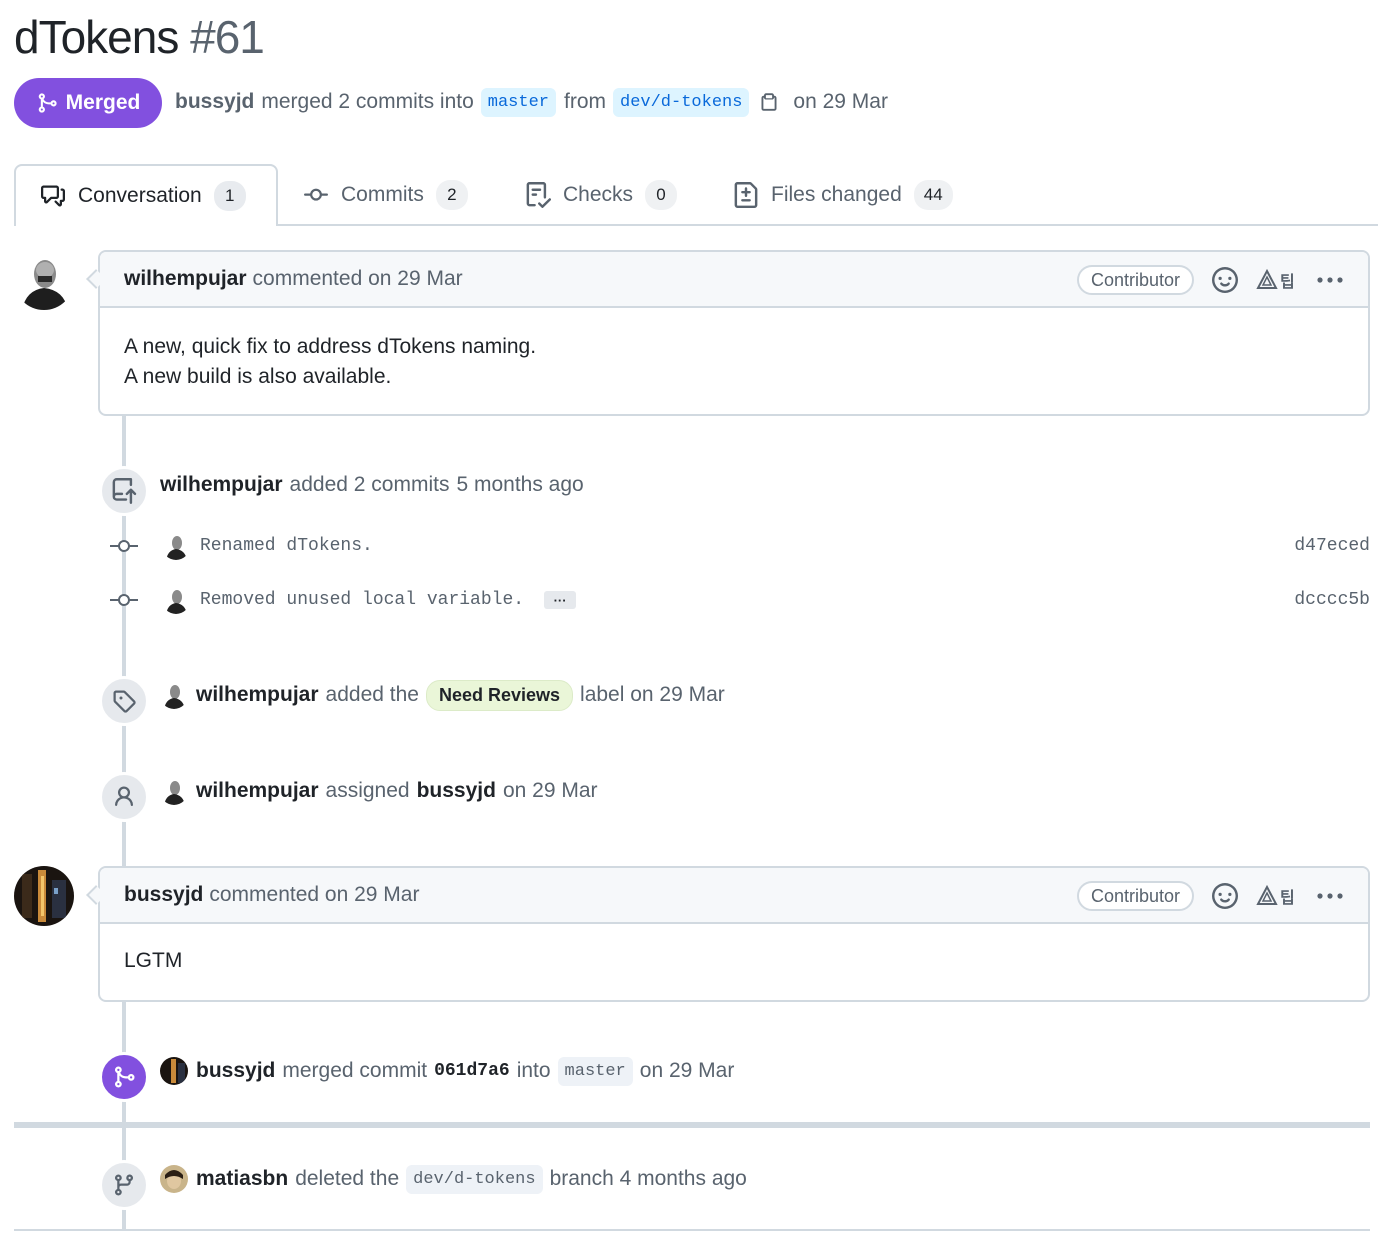 This screenshot has height=1248, width=1378. I want to click on avatar-bussyjd, so click(44, 896).